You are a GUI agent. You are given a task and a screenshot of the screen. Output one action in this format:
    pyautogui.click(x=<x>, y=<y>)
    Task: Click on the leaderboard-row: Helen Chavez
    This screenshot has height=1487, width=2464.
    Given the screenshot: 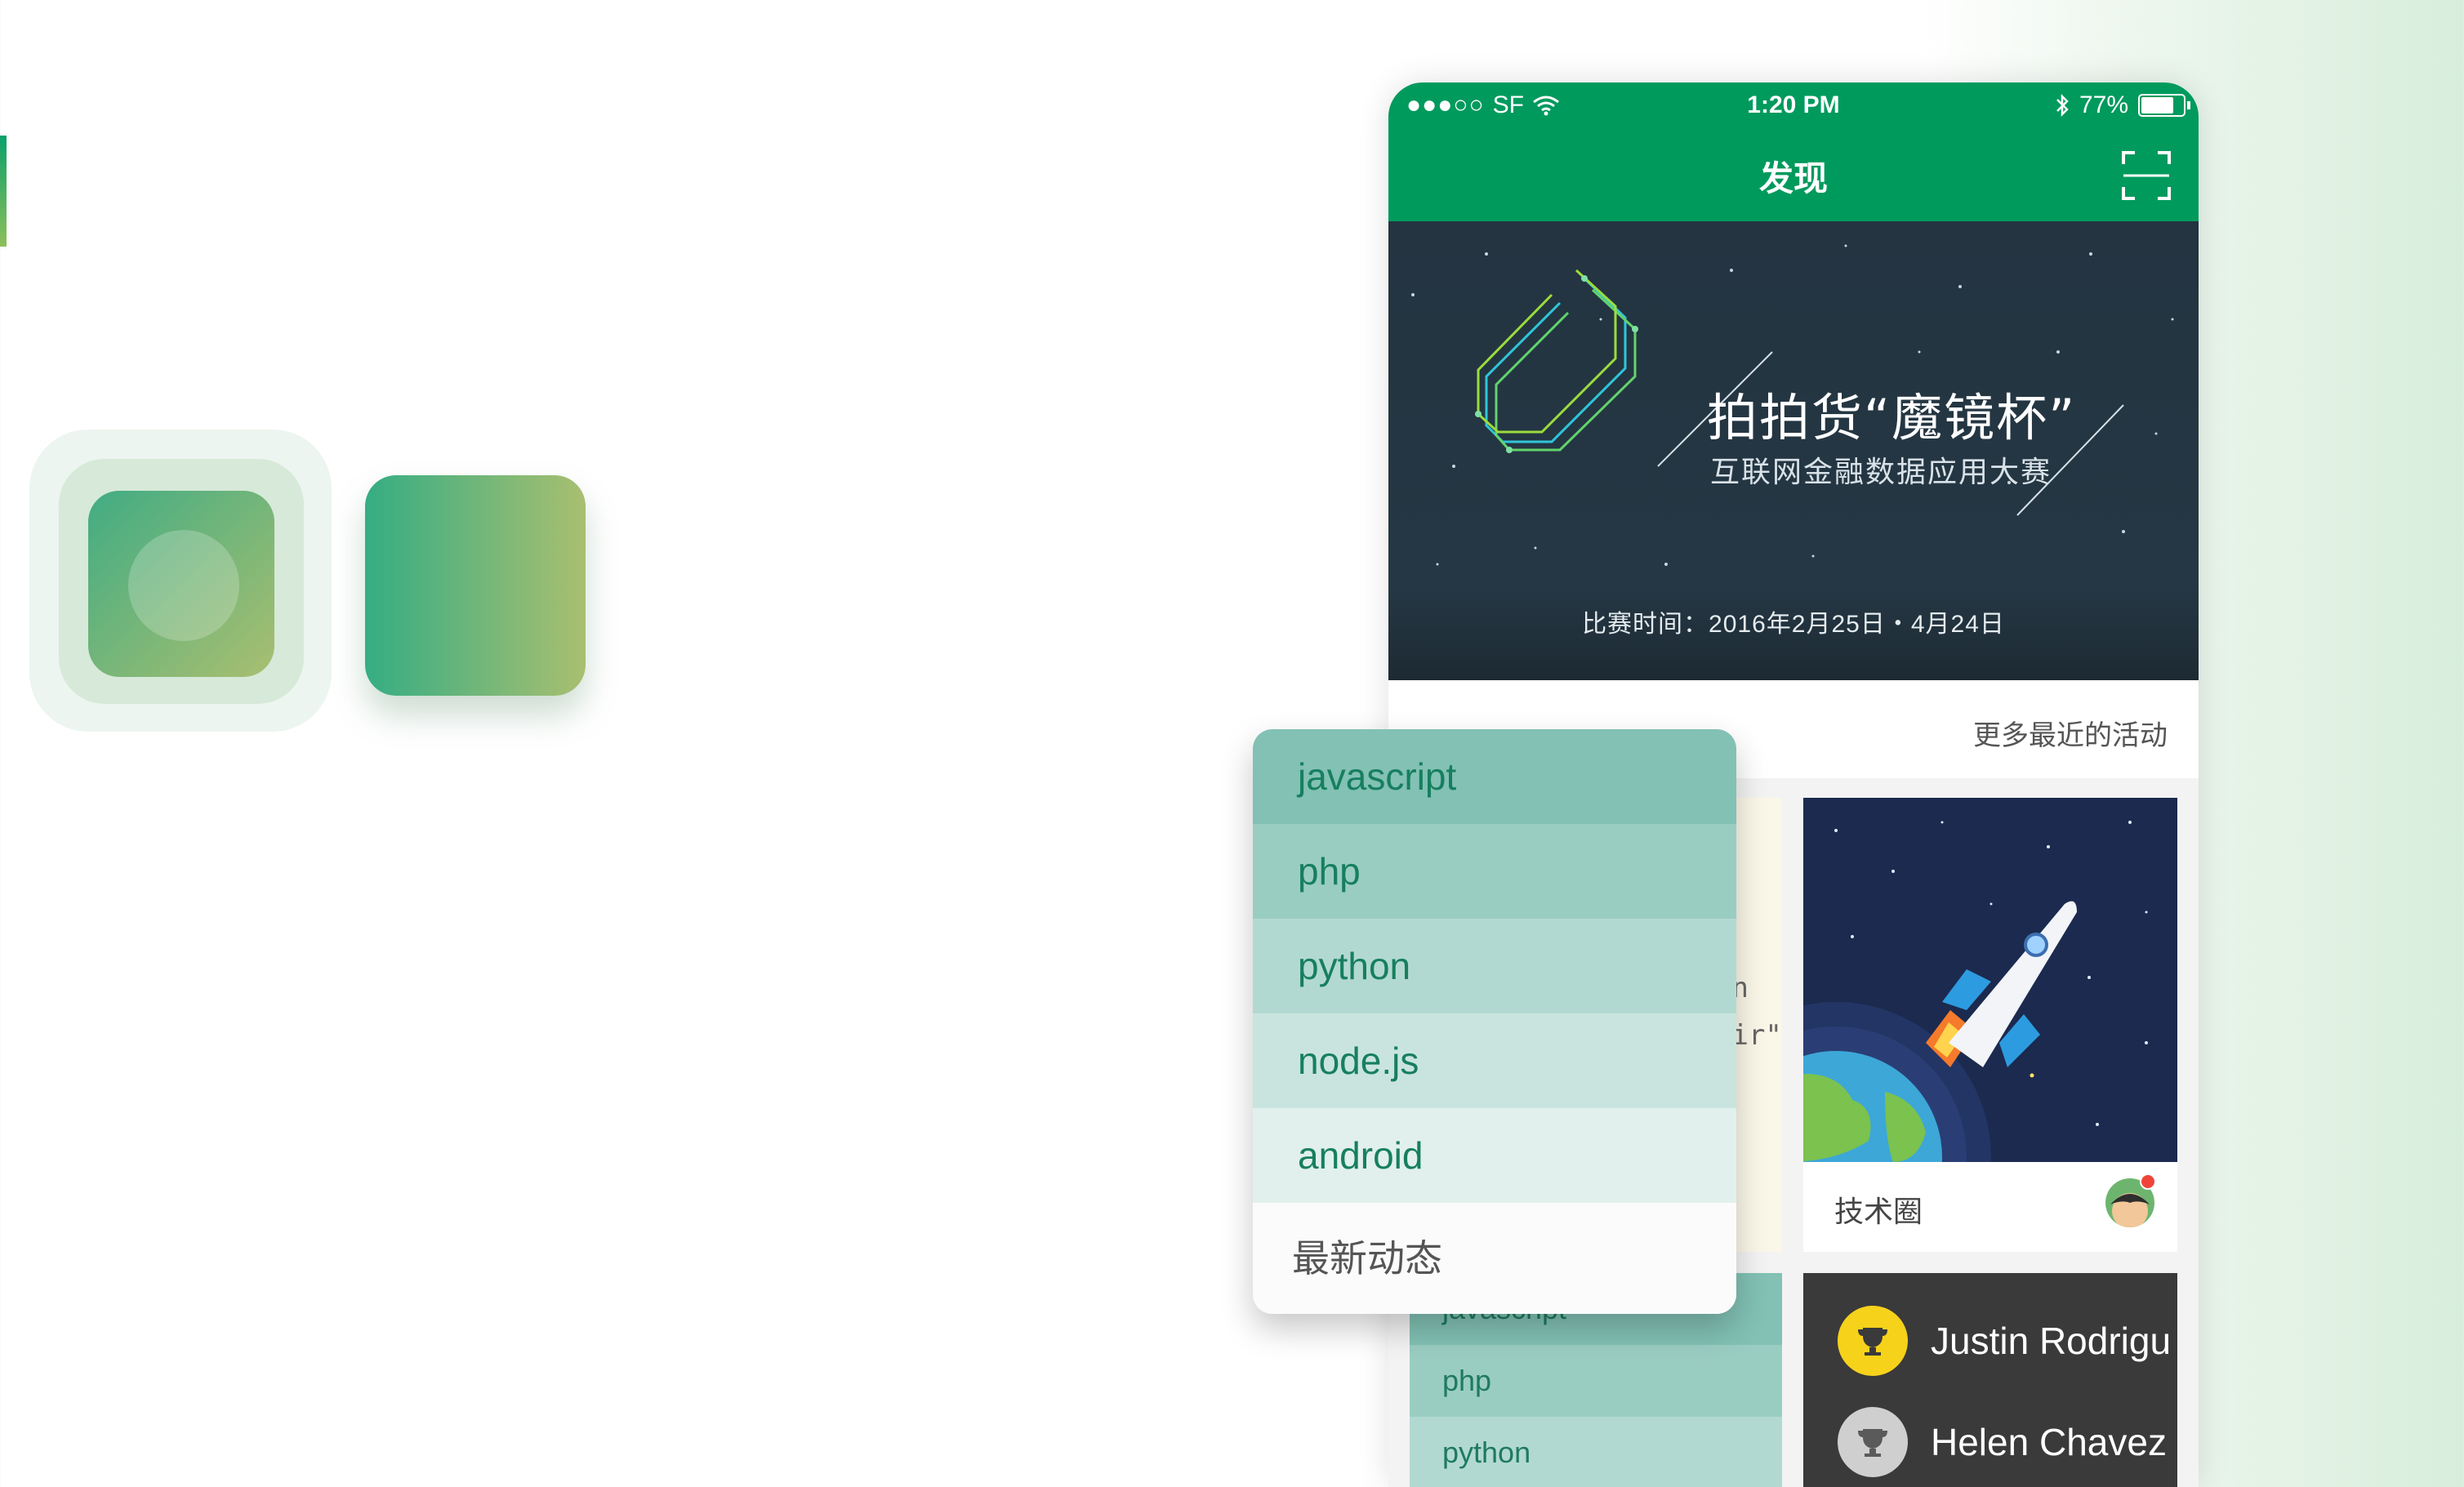 What is the action you would take?
    pyautogui.click(x=2002, y=1442)
    